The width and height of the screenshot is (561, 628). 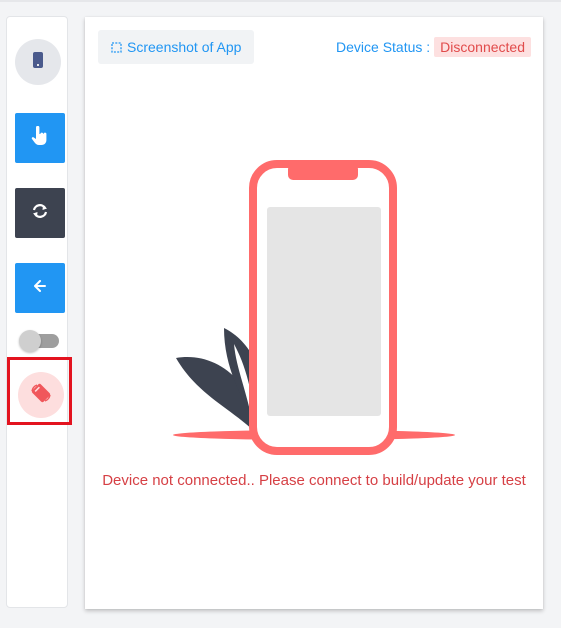 I want to click on sidebar, so click(x=39, y=312).